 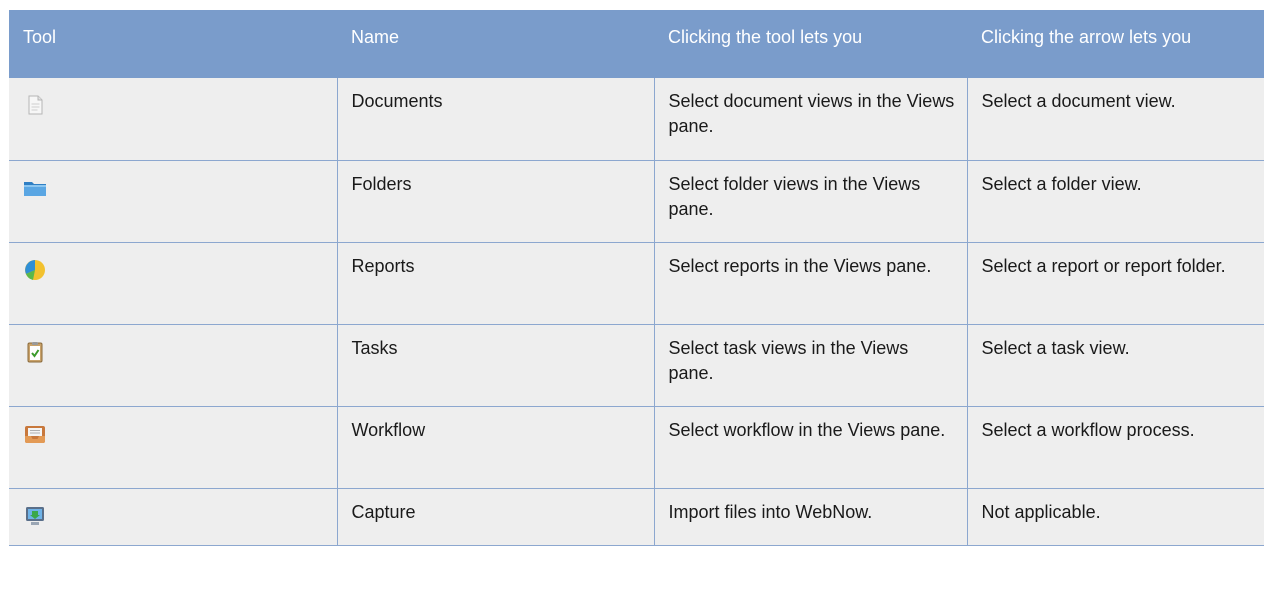 What do you see at coordinates (1115, 517) in the screenshot?
I see `arrow-action-cell: Not applicable.` at bounding box center [1115, 517].